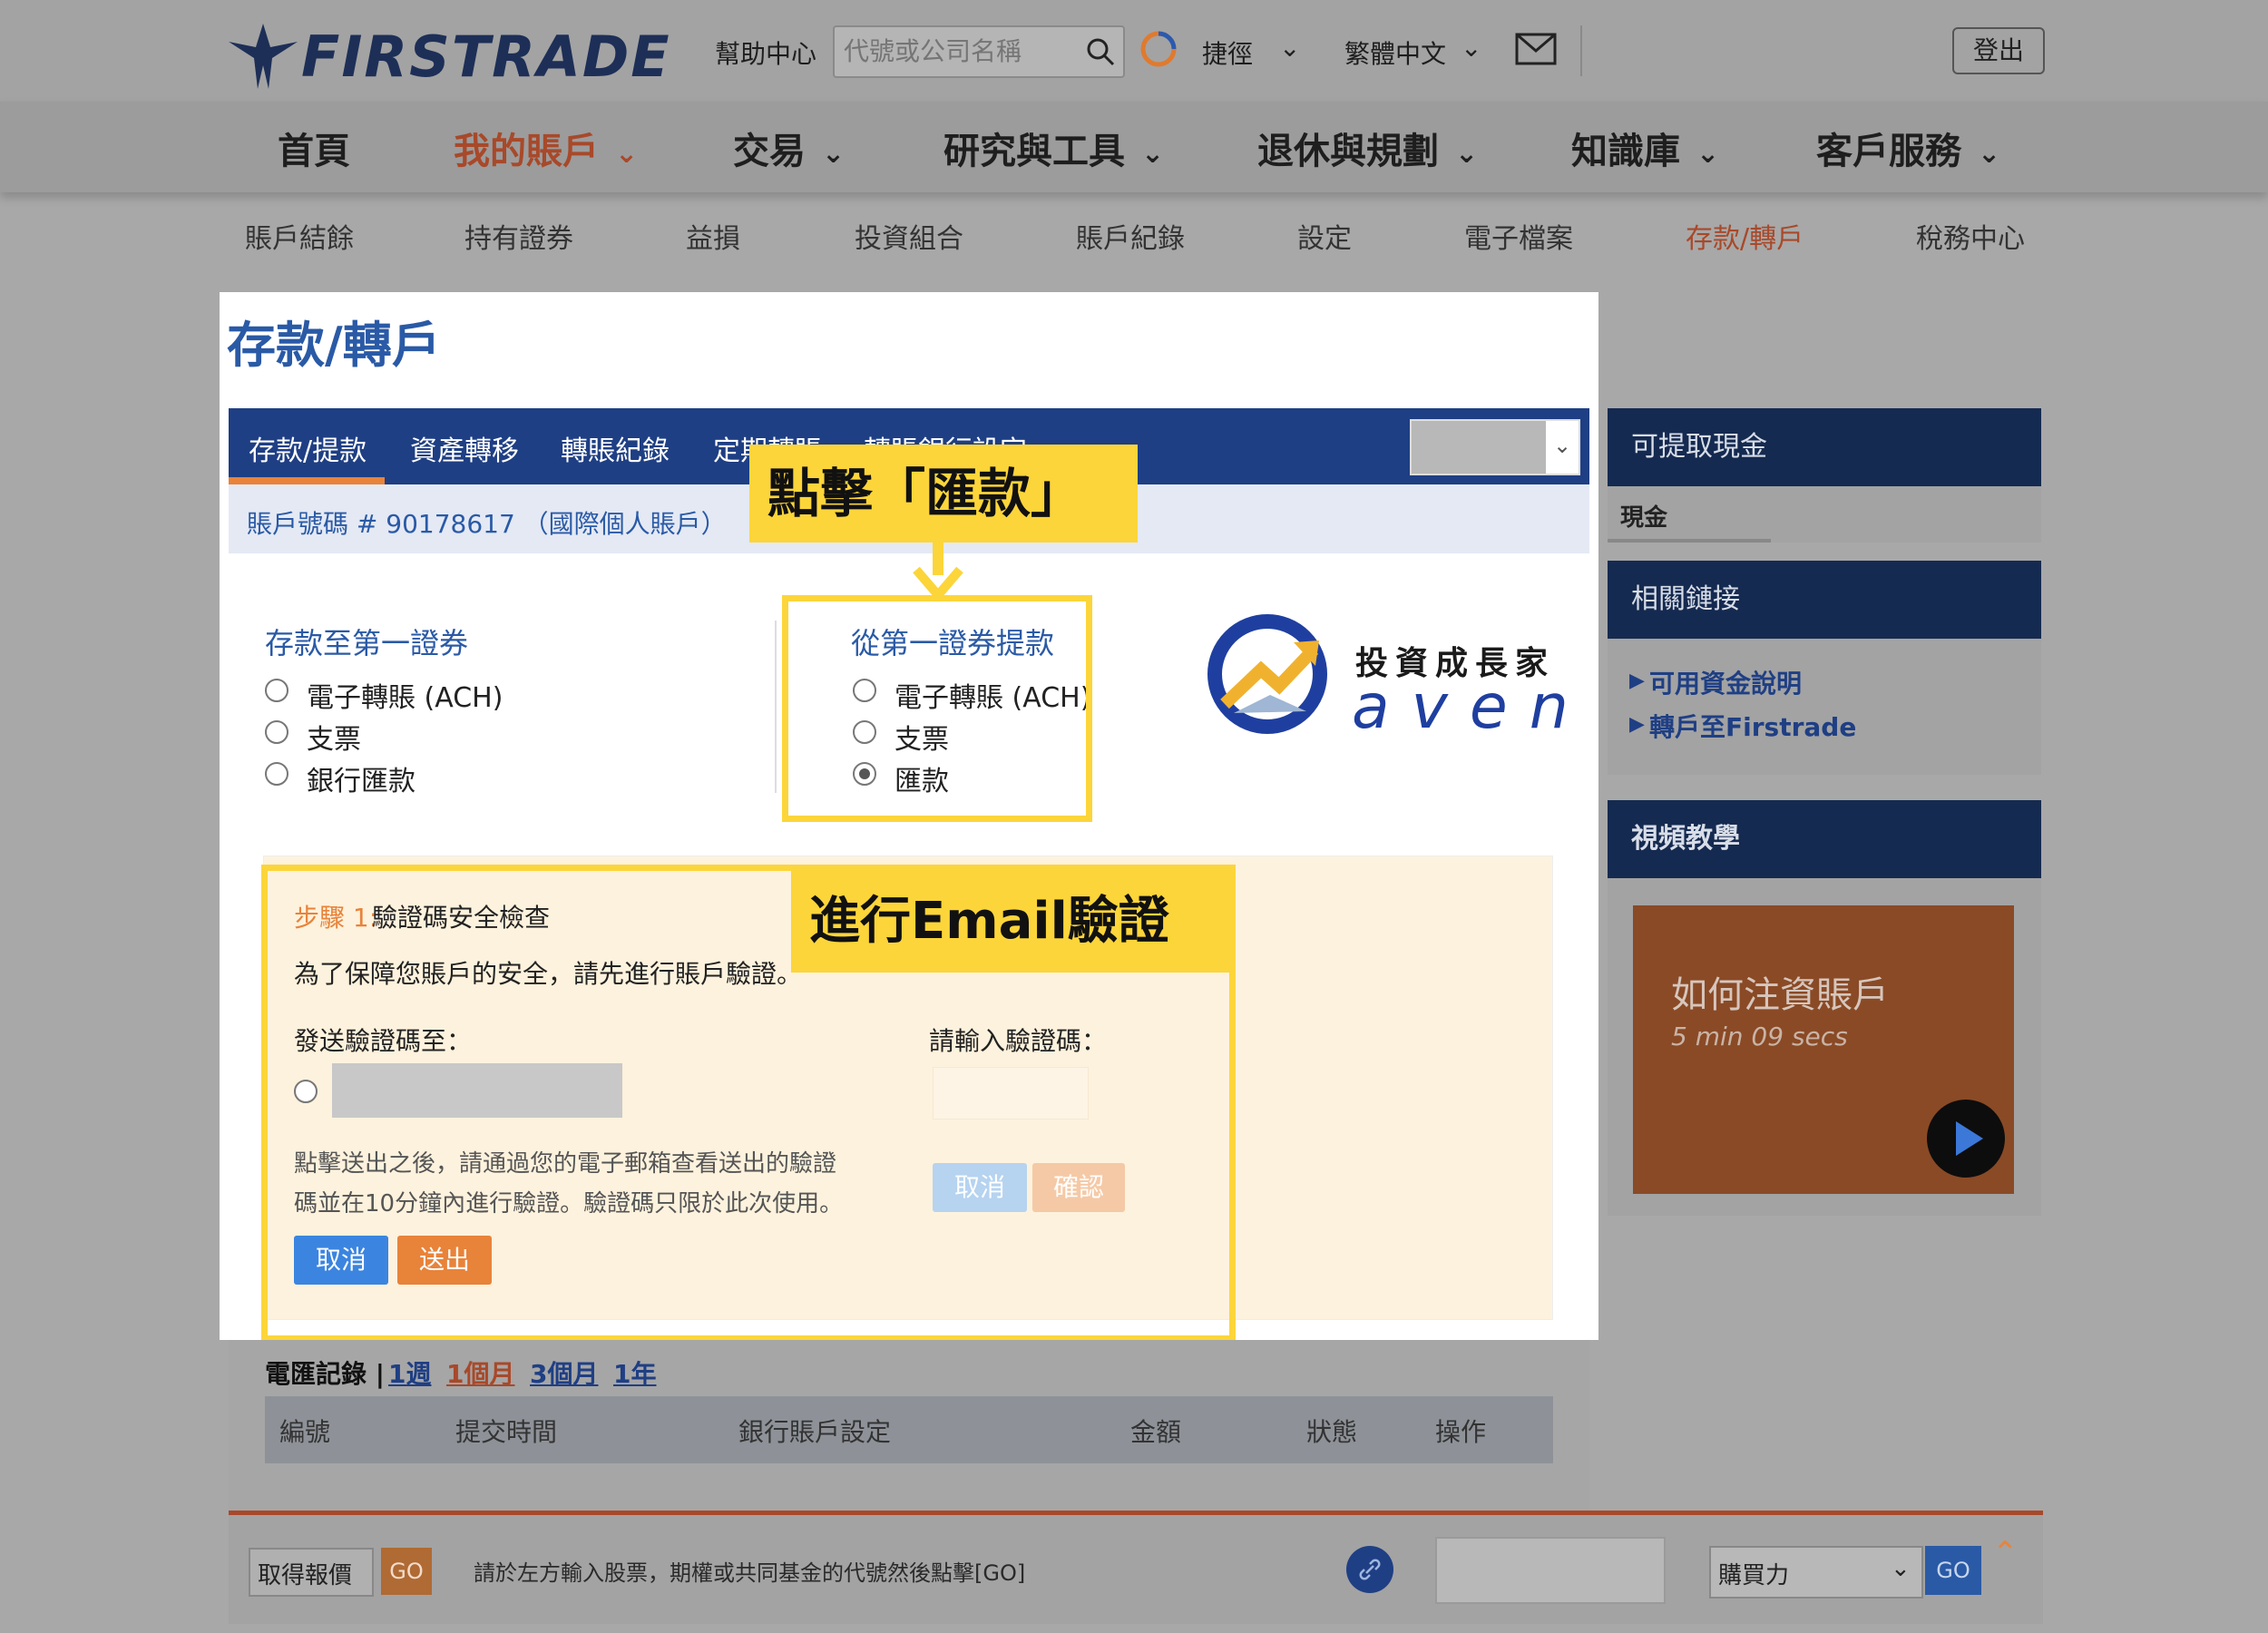  What do you see at coordinates (926, 493) in the screenshot?
I see `callout-text: 點擊「匯款」` at bounding box center [926, 493].